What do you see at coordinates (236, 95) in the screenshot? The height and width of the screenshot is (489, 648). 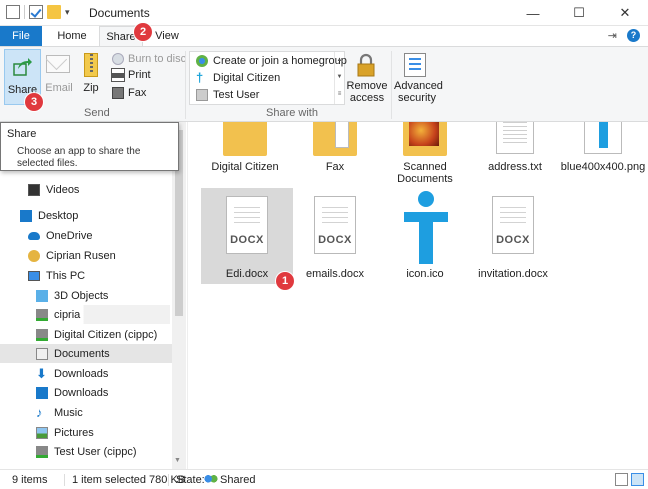 I see `list-item-label: Test User` at bounding box center [236, 95].